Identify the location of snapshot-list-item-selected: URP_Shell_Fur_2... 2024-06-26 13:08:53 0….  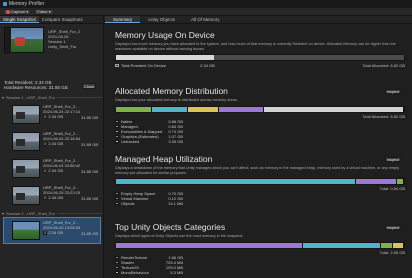
(52, 230).